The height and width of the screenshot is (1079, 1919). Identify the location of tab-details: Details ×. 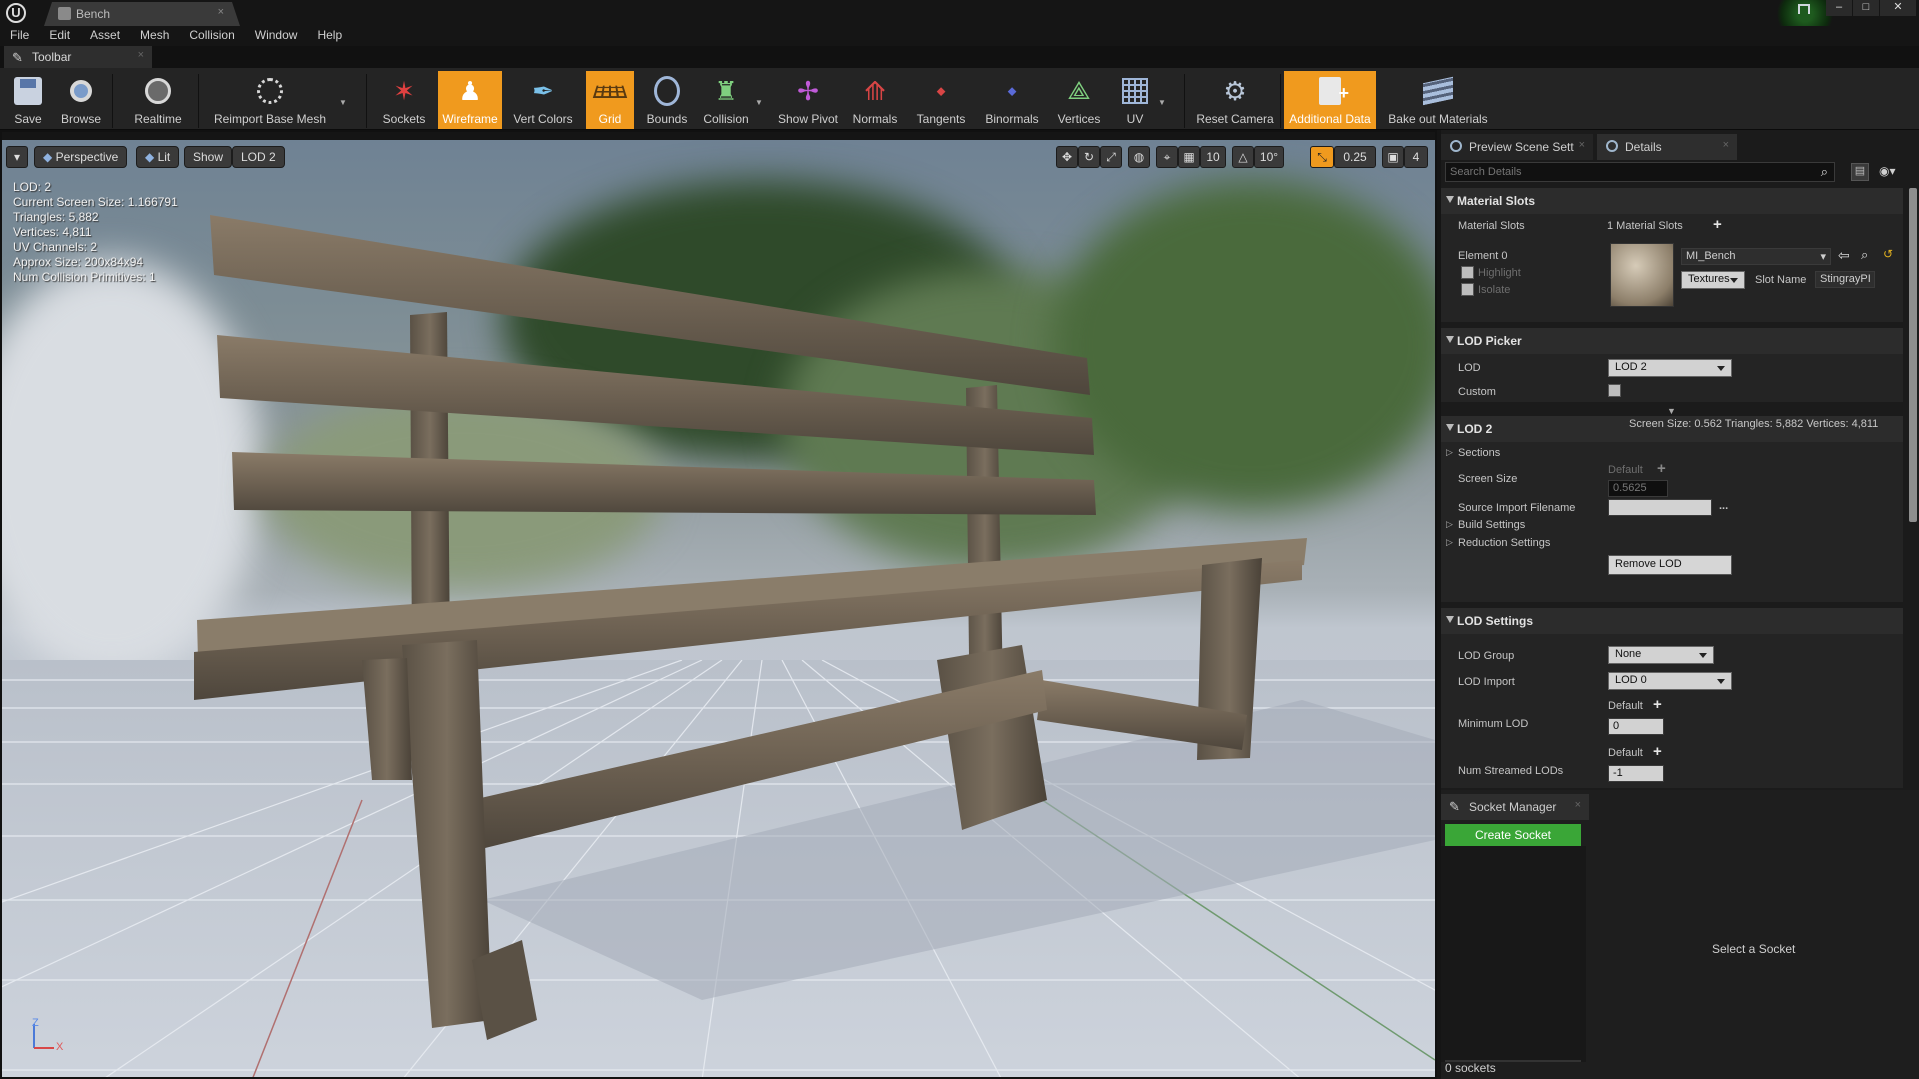
(1667, 147).